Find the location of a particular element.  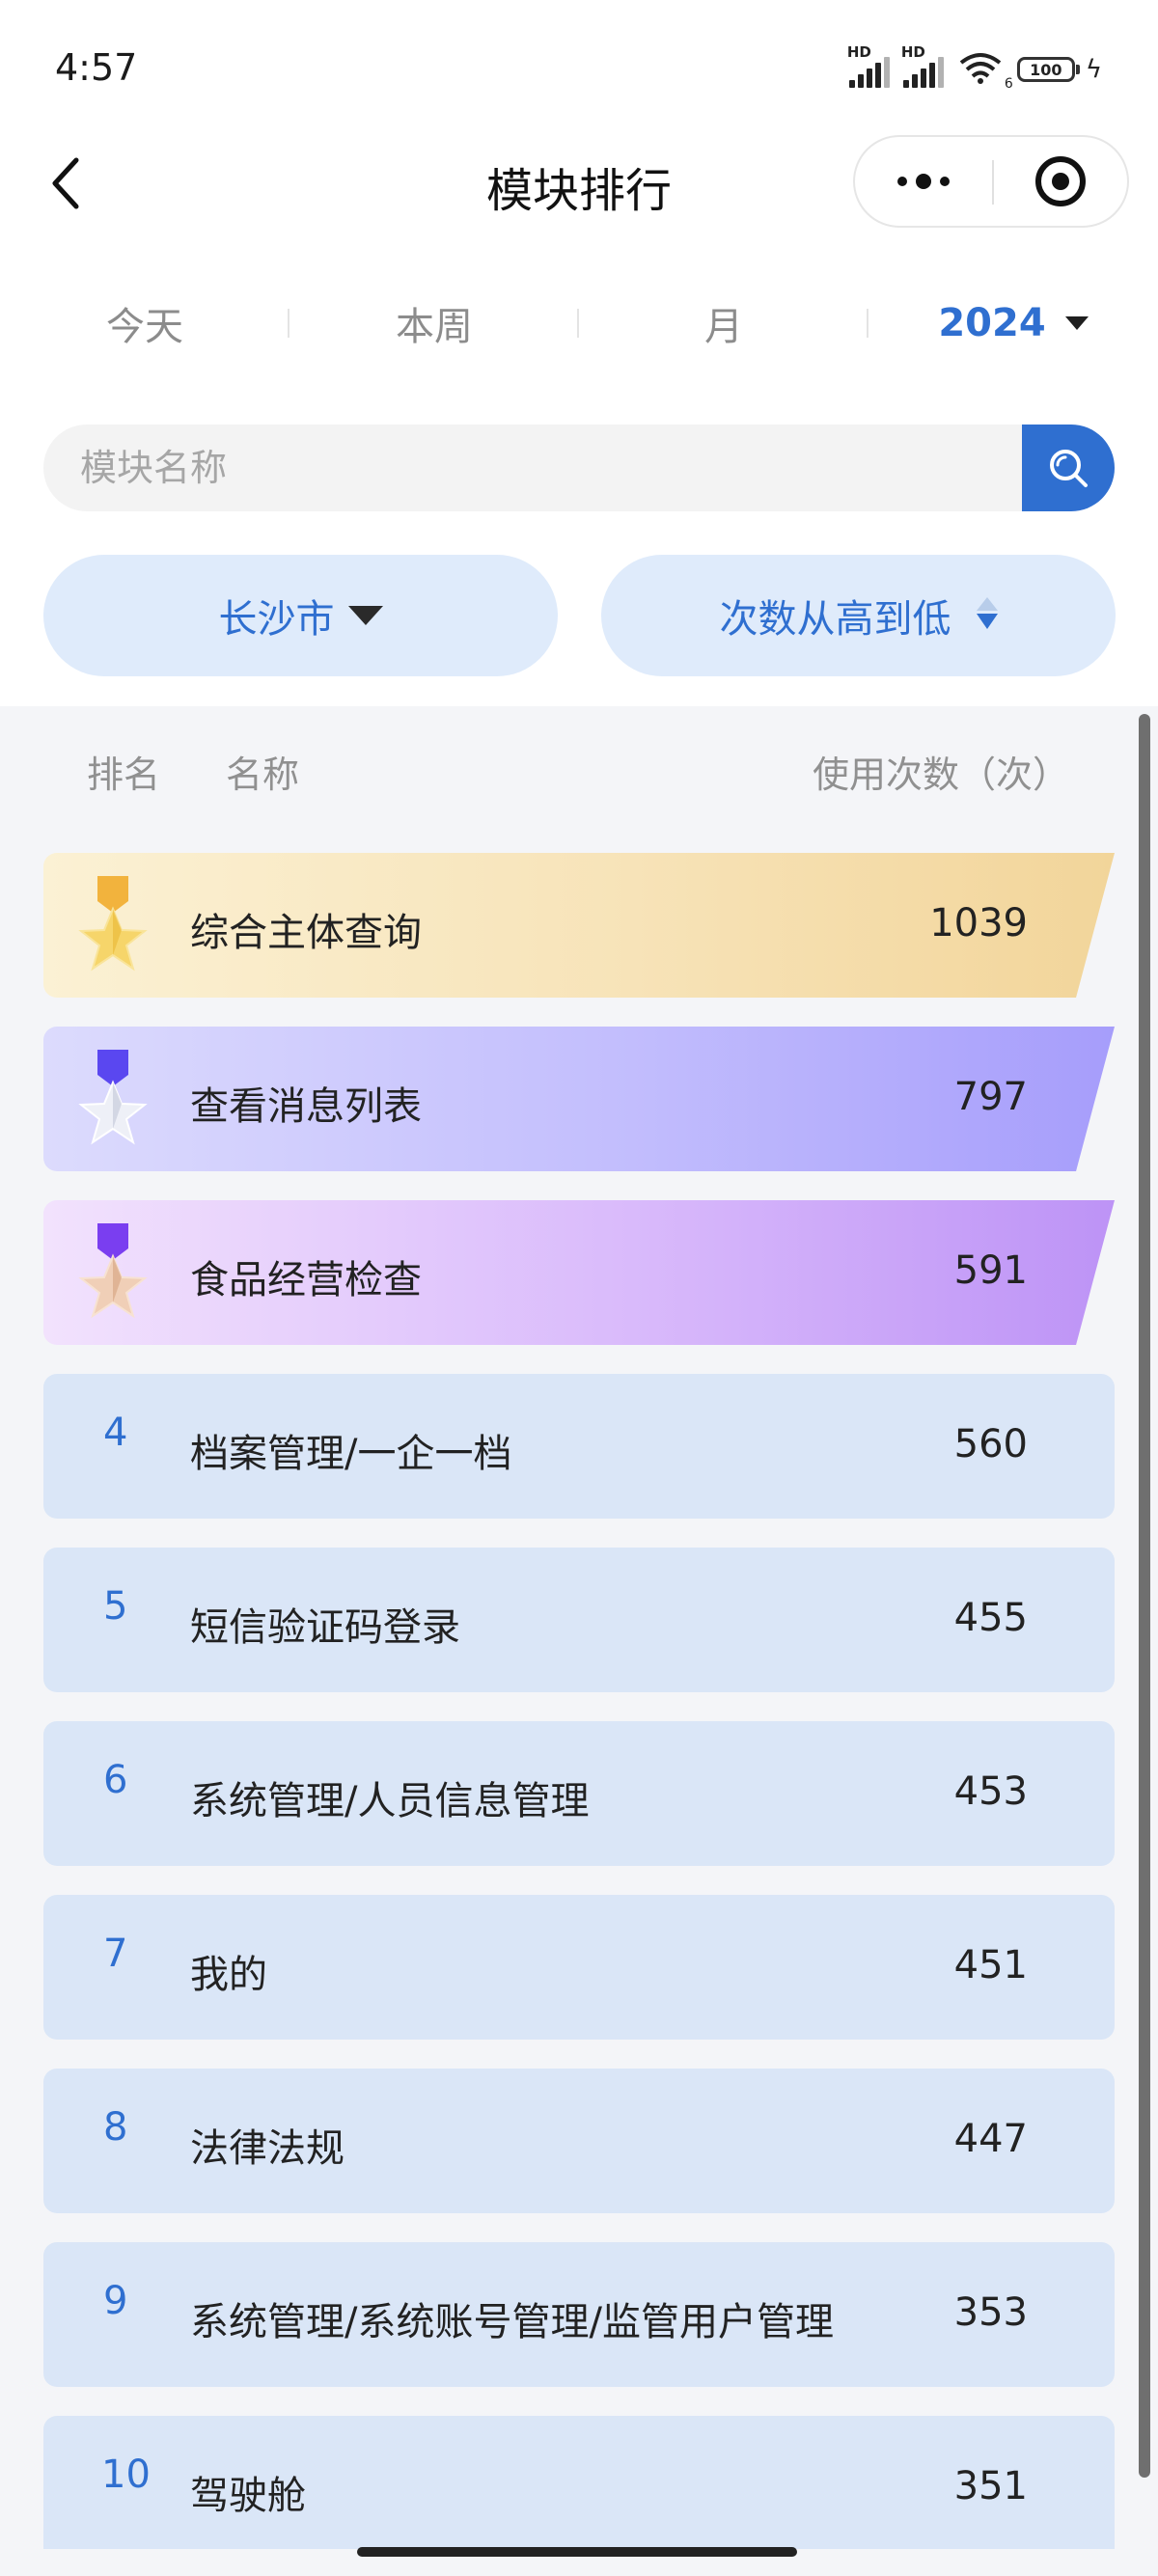

tab-year-select: 2024 is located at coordinates (1013, 324).